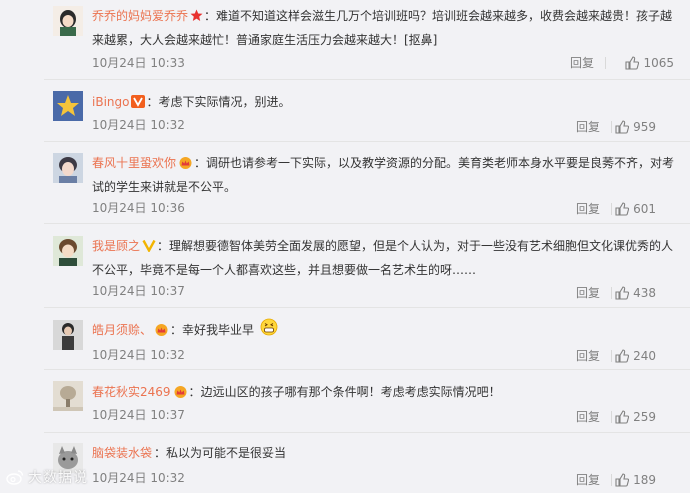 The width and height of the screenshot is (690, 493). What do you see at coordinates (350, 392) in the screenshot?
I see `comment-text: 边远山区的孩子哪有那个条件啊！考虑考虑实际情况吧！` at bounding box center [350, 392].